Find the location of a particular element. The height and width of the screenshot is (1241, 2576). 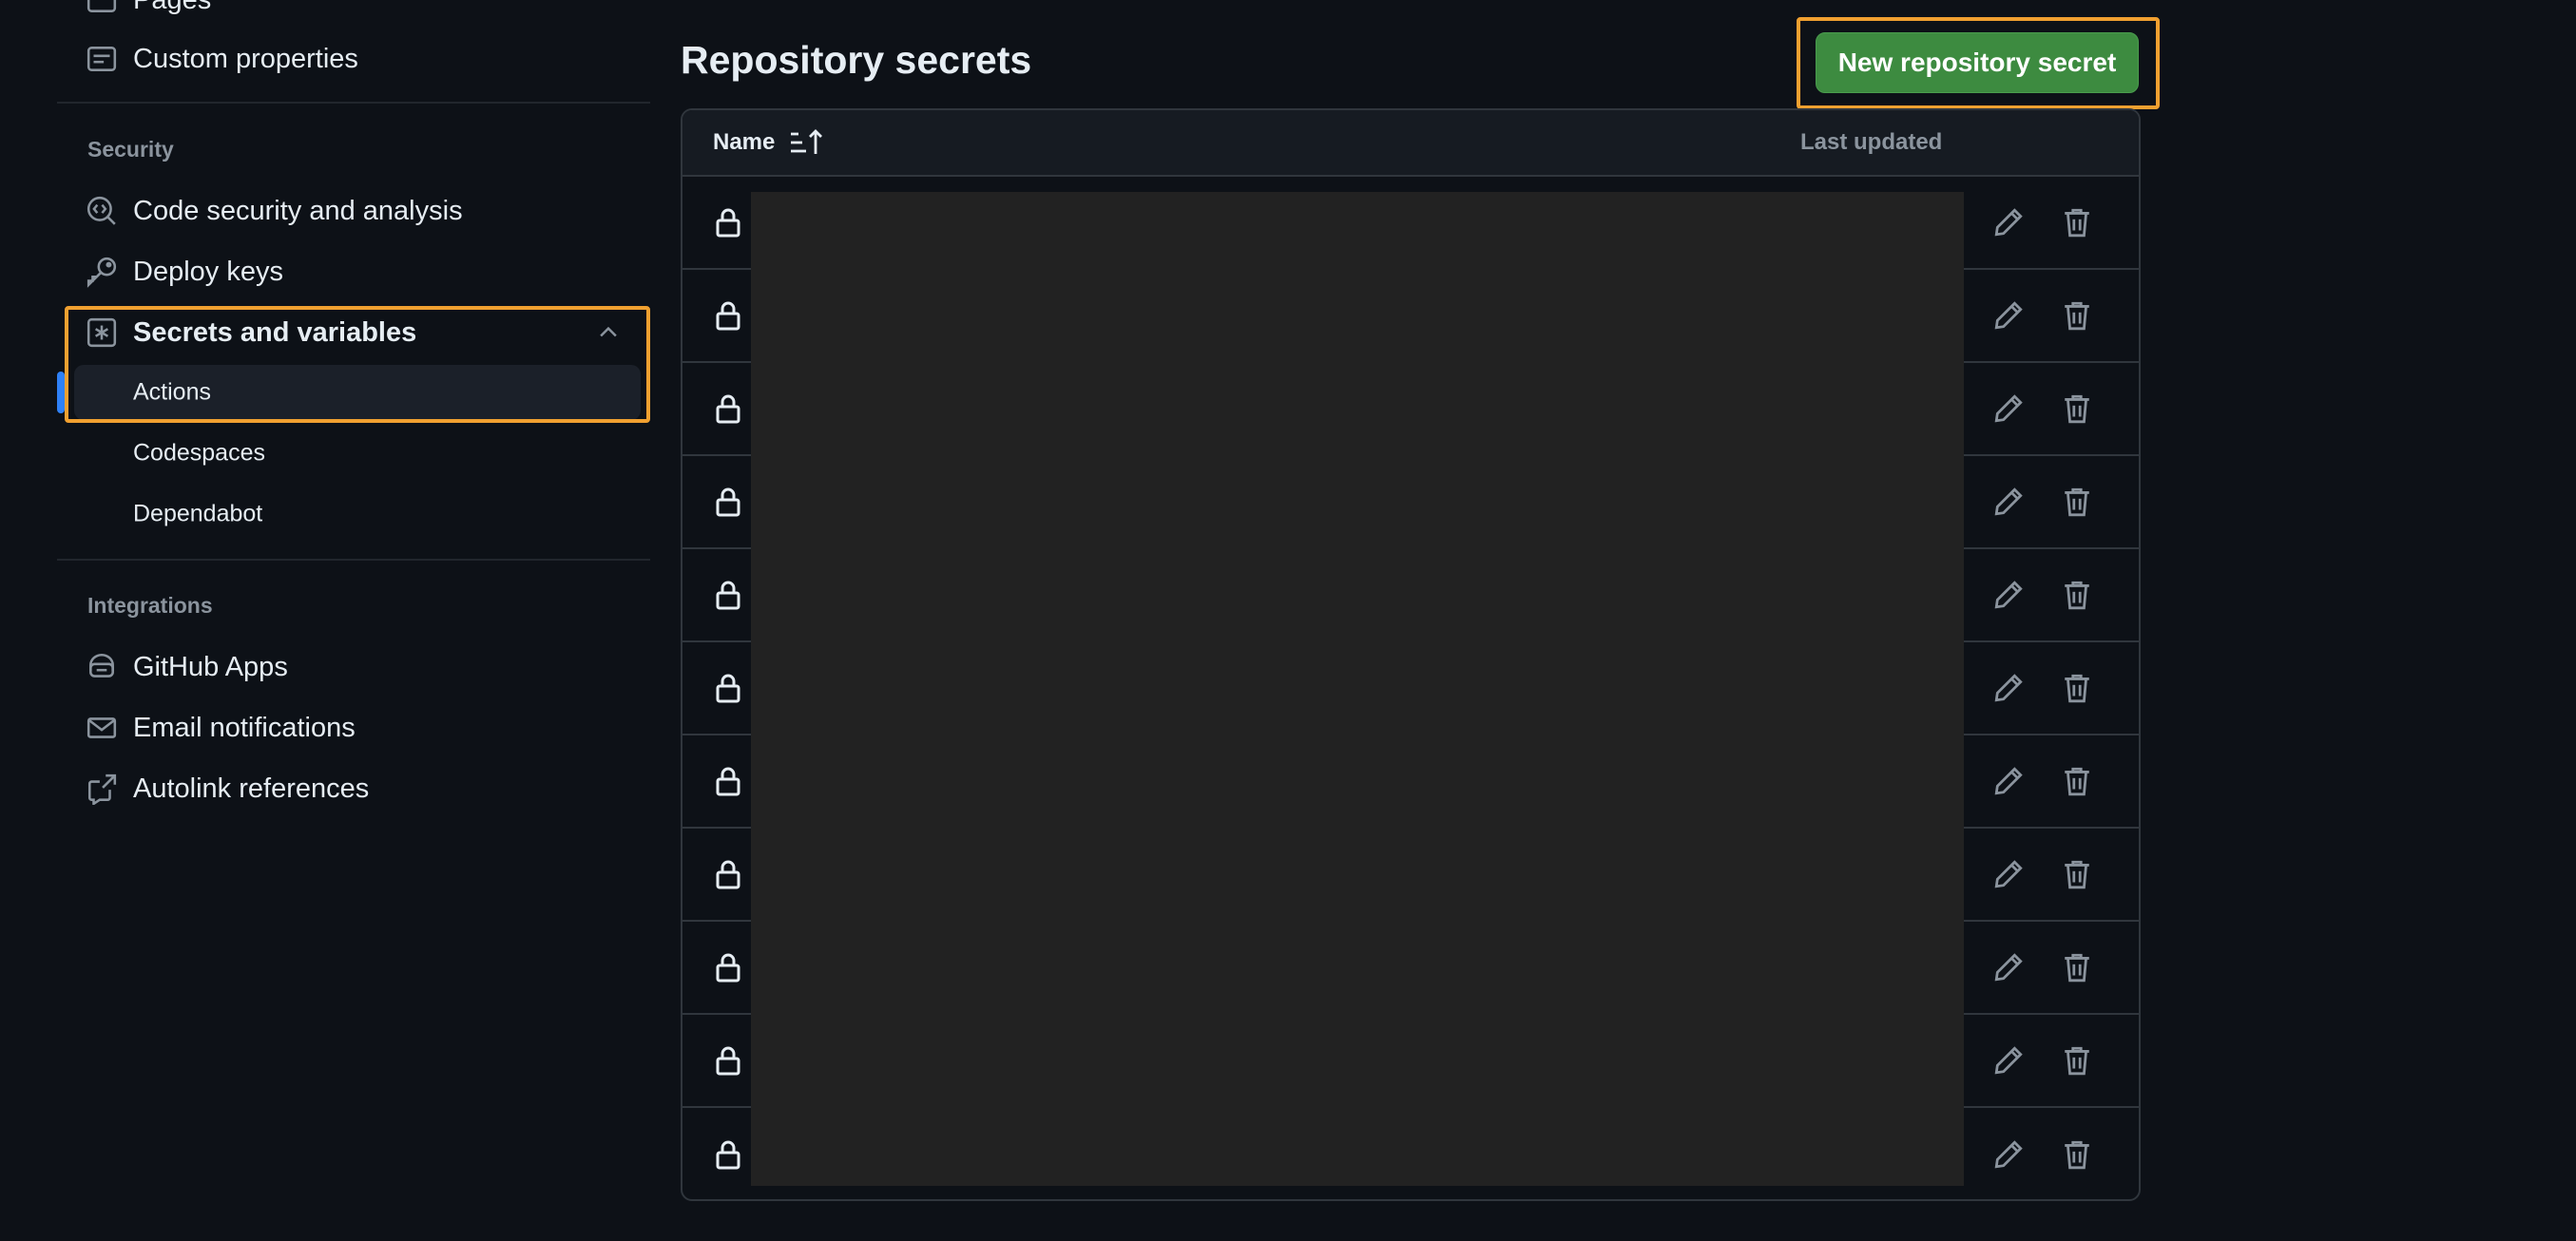

table-header: Name Last updated is located at coordinates (1410, 143).